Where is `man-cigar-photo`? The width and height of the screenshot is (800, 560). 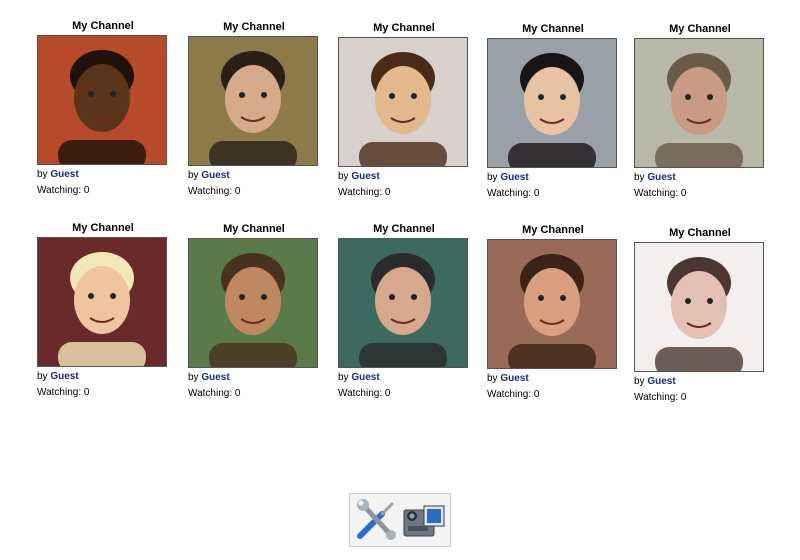
man-cigar-photo is located at coordinates (253, 303).